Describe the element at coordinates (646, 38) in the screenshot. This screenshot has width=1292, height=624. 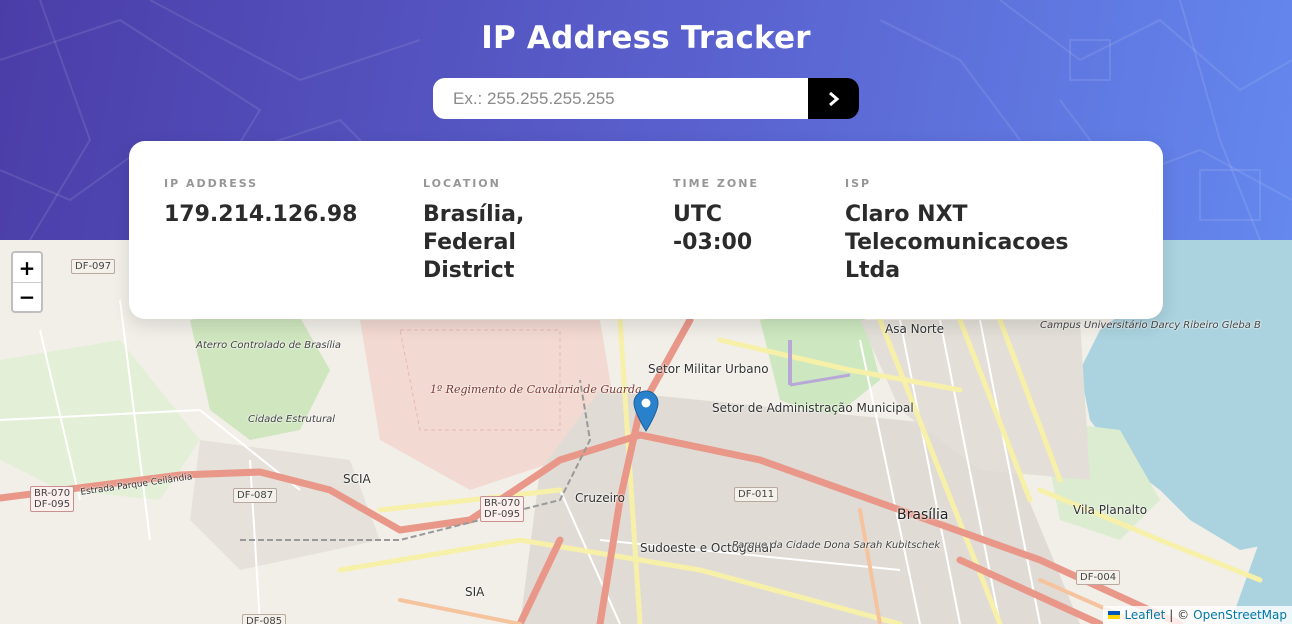
I see `page-title: IP Address Tracker` at that location.